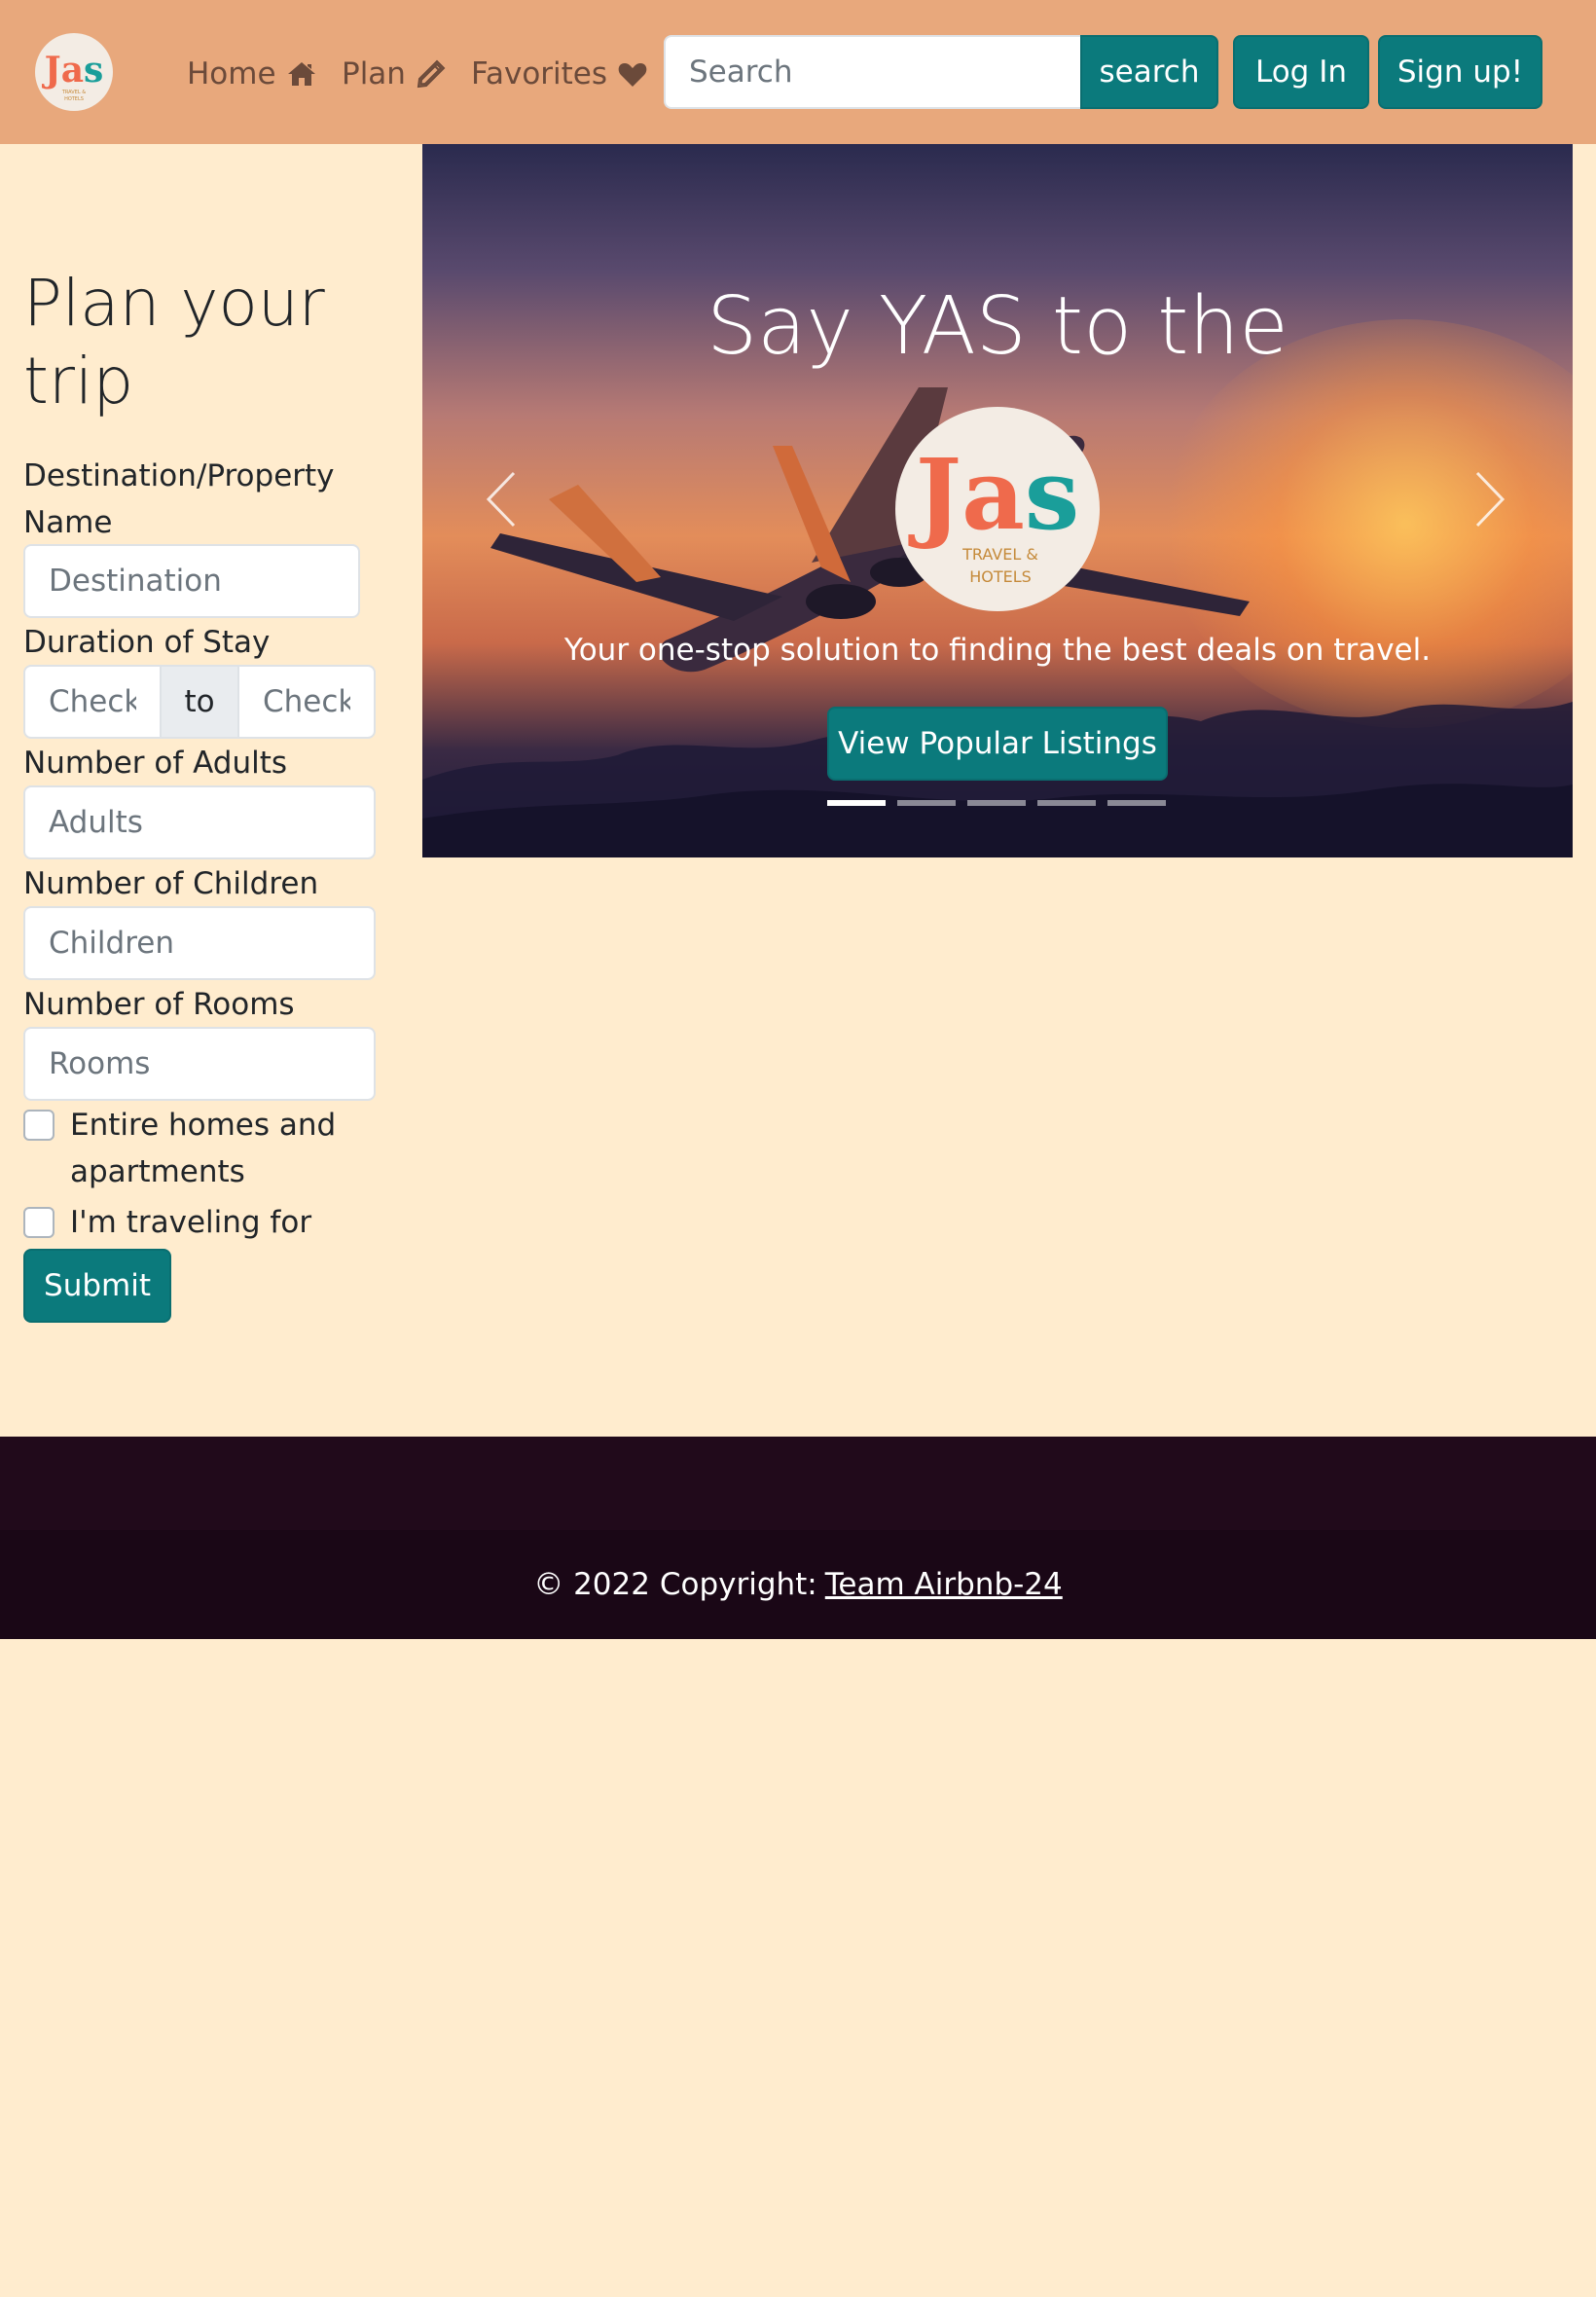 The height and width of the screenshot is (2297, 1596). I want to click on nav-home: Home, so click(252, 74).